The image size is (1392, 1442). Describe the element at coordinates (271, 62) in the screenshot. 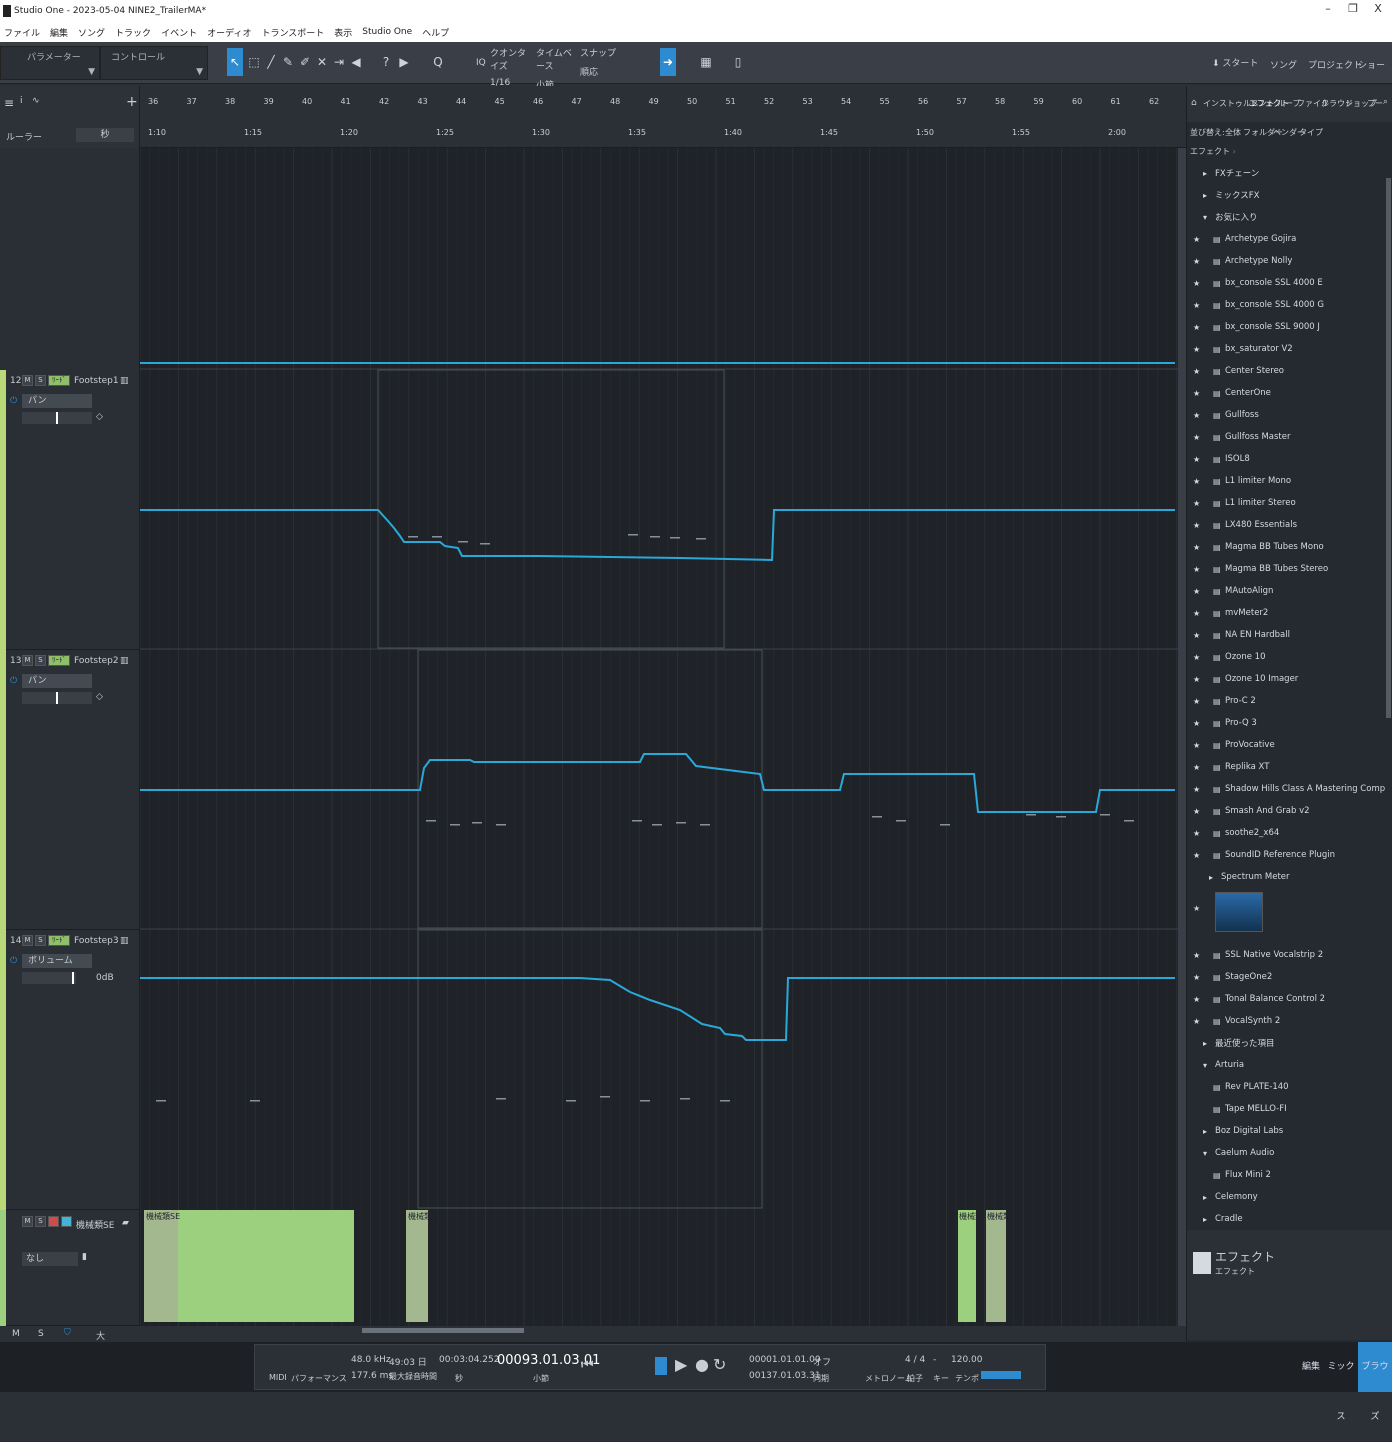

I see `split-tool: ╱` at that location.